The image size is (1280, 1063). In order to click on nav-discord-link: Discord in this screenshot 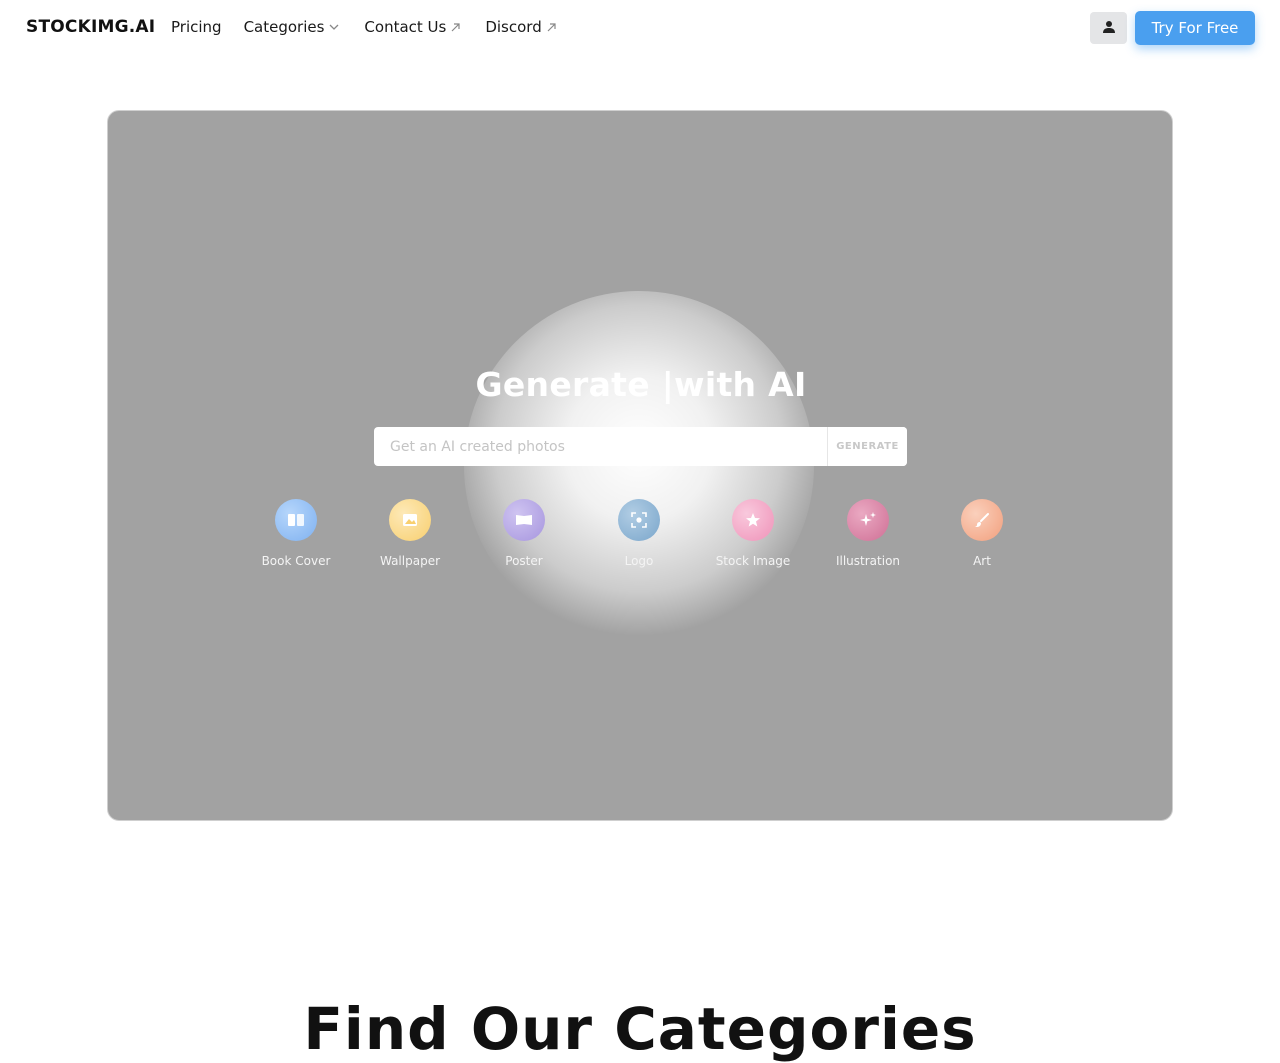, I will do `click(520, 27)`.